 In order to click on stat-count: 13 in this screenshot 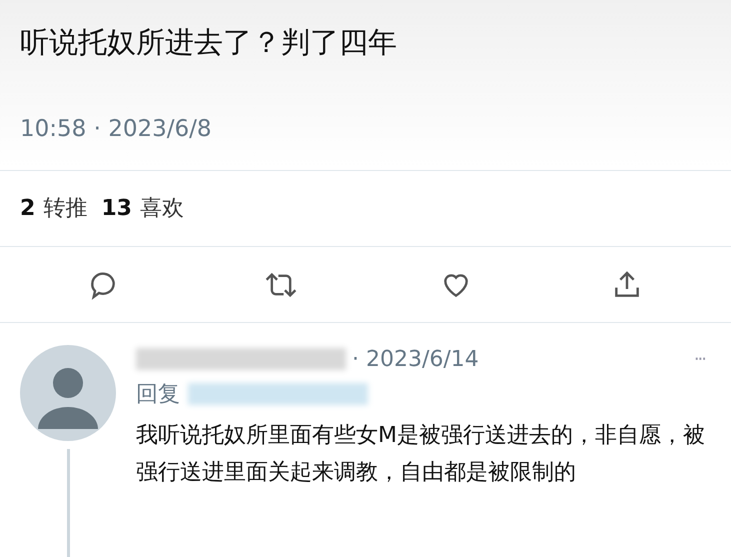, I will do `click(116, 209)`.